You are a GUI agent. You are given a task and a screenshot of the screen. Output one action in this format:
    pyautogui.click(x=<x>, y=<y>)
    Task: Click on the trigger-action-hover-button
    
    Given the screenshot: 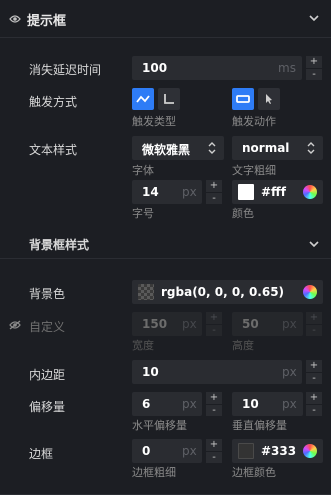 What is the action you would take?
    pyautogui.click(x=243, y=99)
    